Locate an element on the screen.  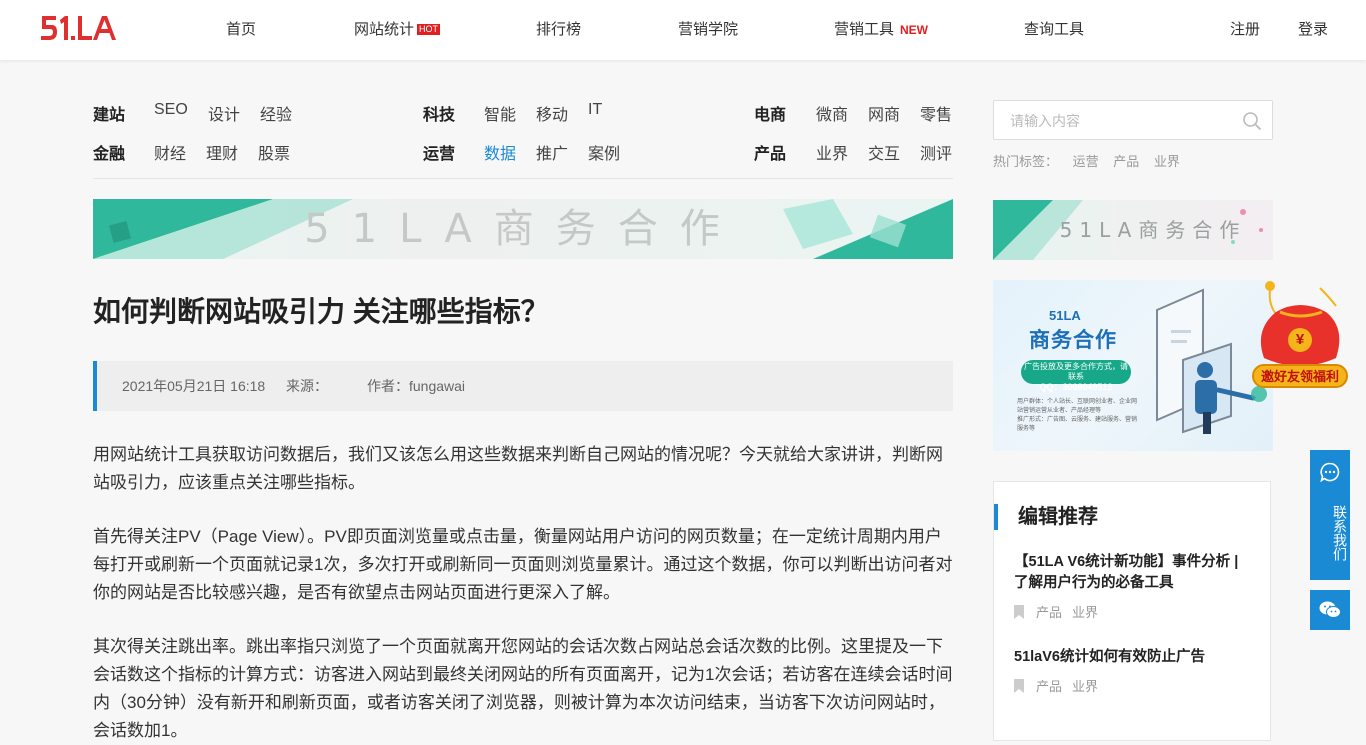
category-link: 交互 is located at coordinates (884, 152).